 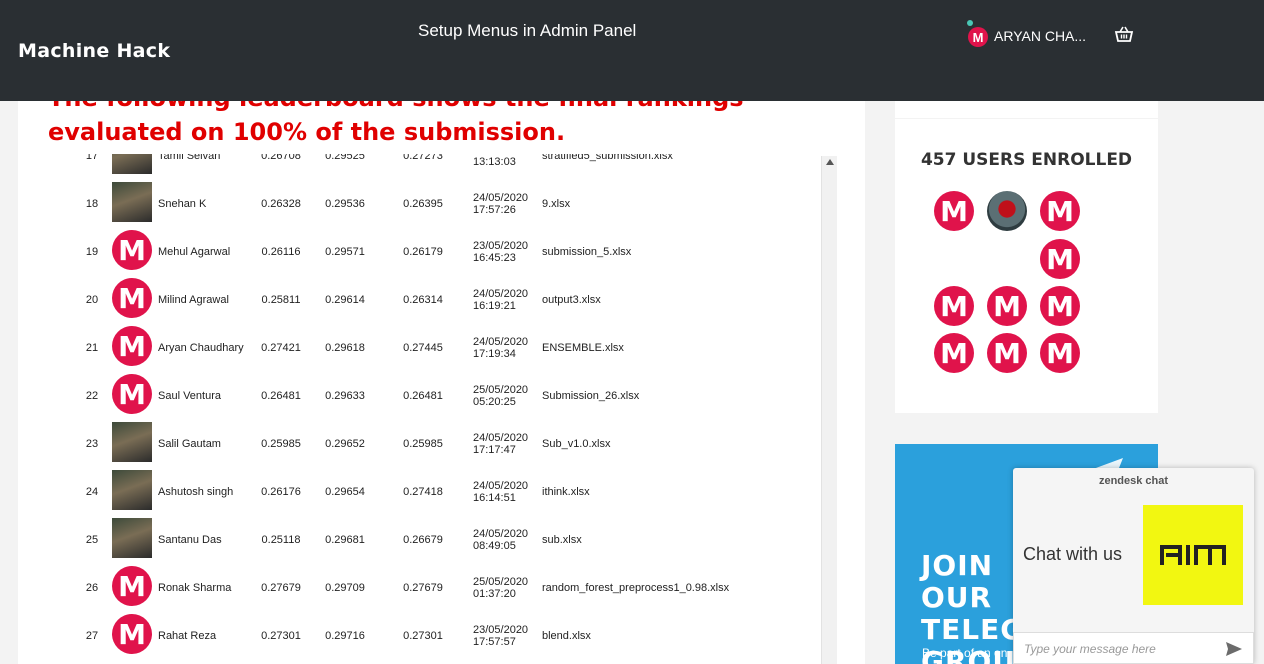 I want to click on submission-file: ithink.xlsx, so click(x=566, y=492).